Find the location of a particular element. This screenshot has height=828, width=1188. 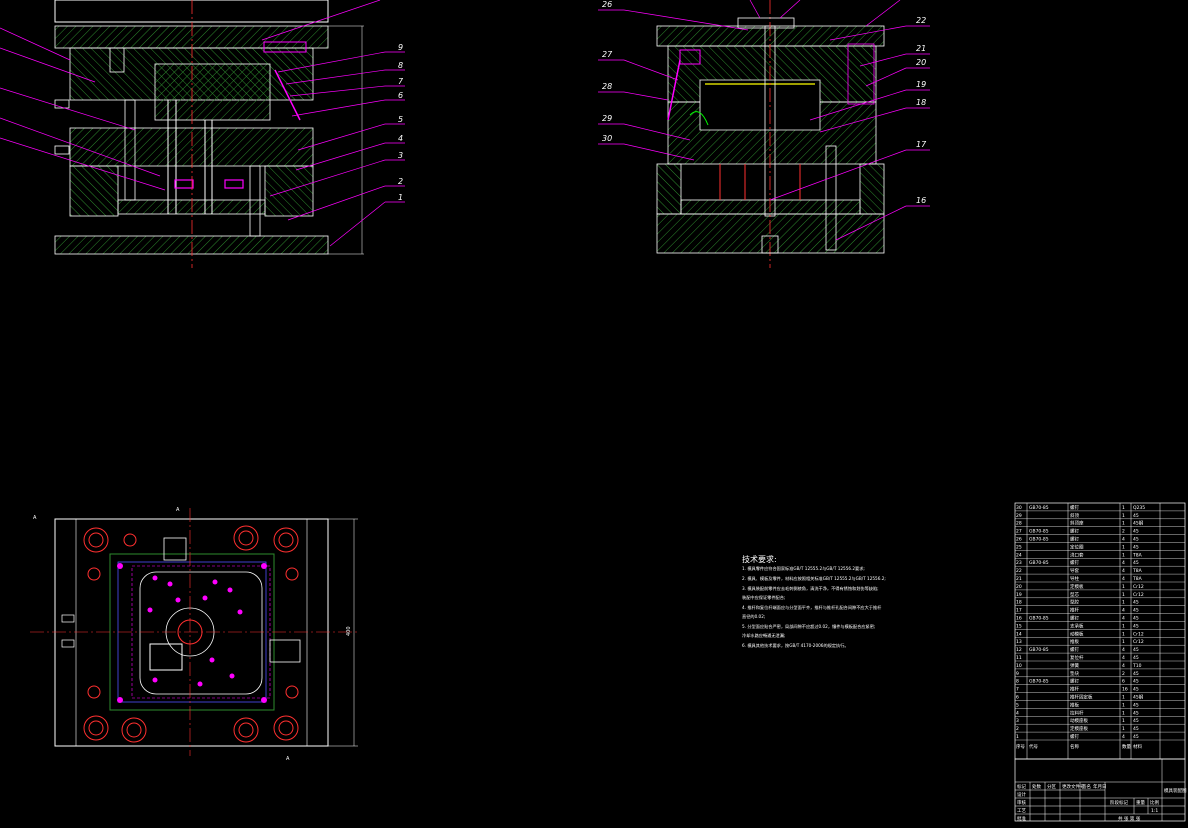

table-cell: 6 is located at coordinates (1123, 682).